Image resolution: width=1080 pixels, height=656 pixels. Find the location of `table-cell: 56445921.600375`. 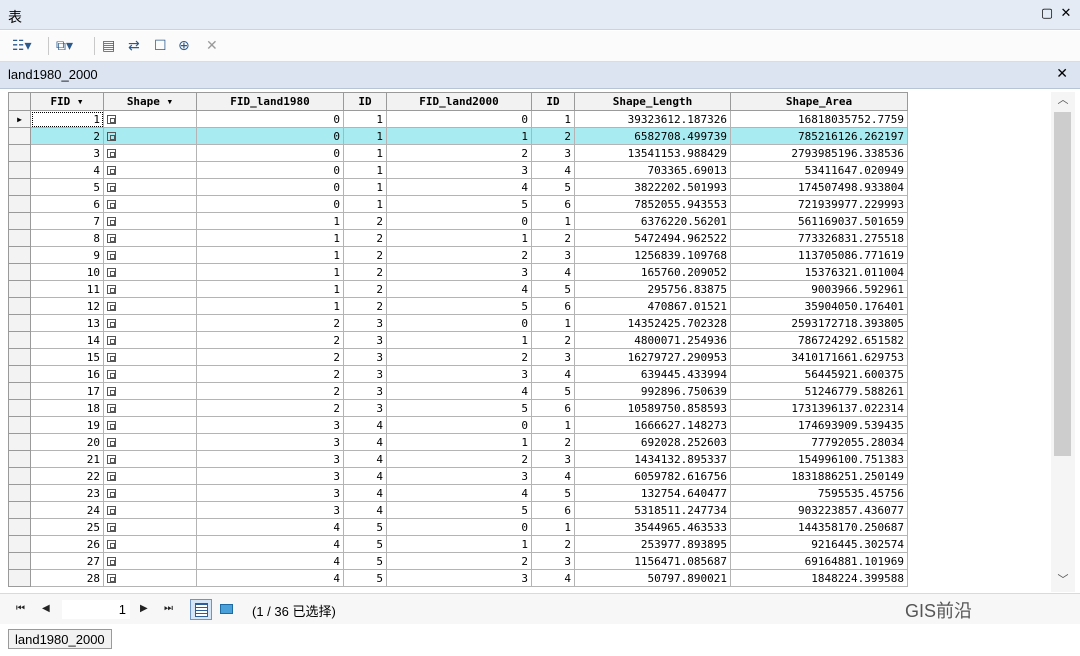

table-cell: 56445921.600375 is located at coordinates (819, 374).